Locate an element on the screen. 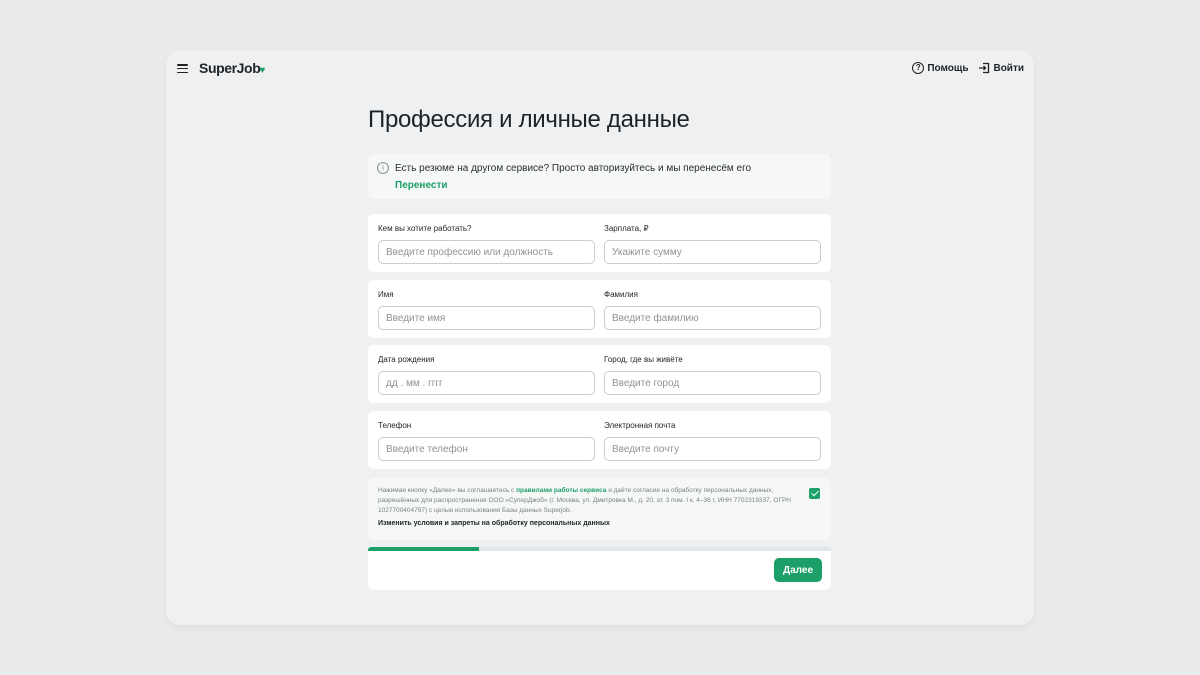 This screenshot has width=1200, height=675. birth-date-field: Дата рождения is located at coordinates (486, 375).